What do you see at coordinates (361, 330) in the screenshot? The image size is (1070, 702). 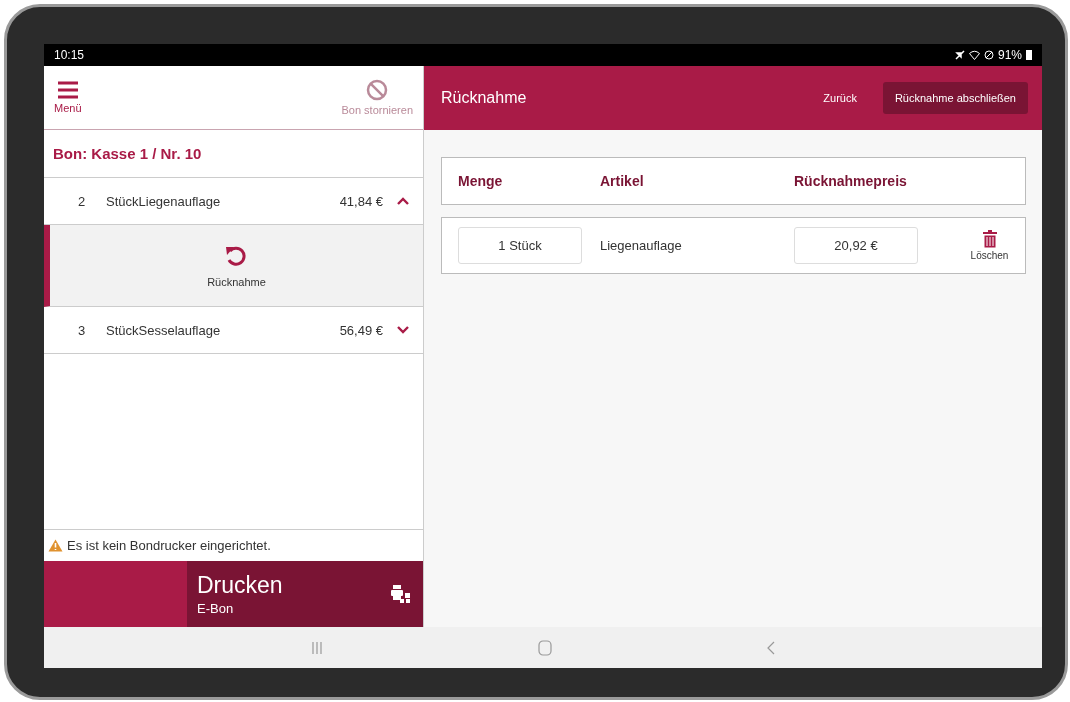 I see `item-price: 56,49 €` at bounding box center [361, 330].